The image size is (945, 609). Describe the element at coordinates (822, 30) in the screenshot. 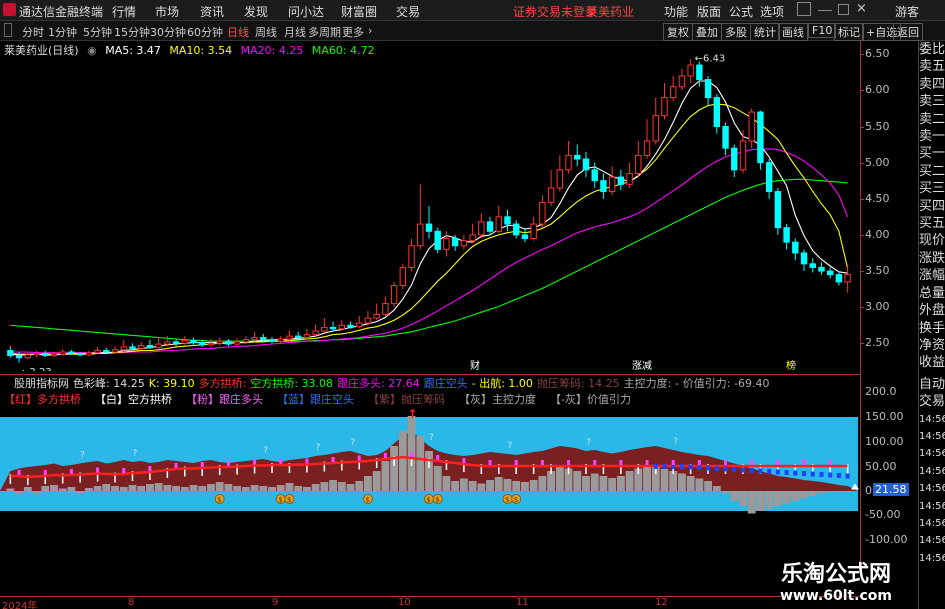

I see `toolbar-button-5: F10` at that location.